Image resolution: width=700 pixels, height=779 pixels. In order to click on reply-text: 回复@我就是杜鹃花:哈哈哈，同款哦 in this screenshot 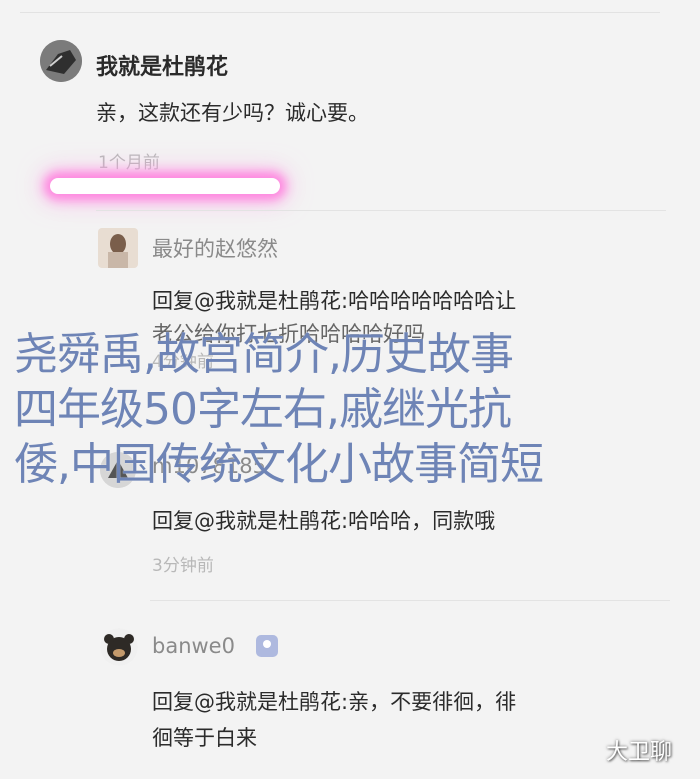, I will do `click(324, 521)`.